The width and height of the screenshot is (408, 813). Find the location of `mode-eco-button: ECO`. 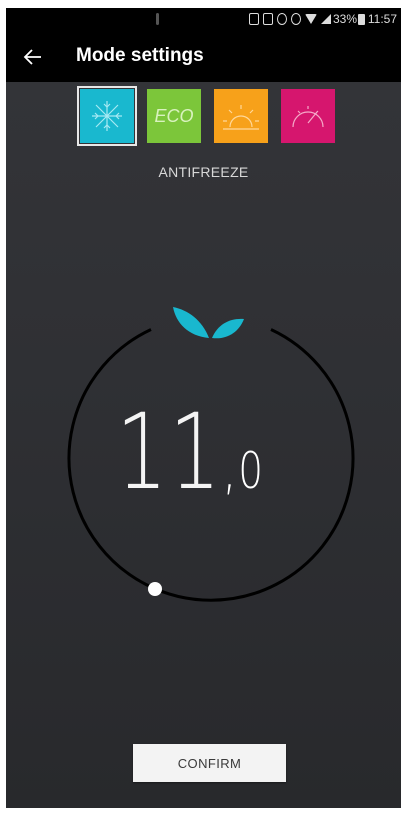

mode-eco-button: ECO is located at coordinates (174, 116).